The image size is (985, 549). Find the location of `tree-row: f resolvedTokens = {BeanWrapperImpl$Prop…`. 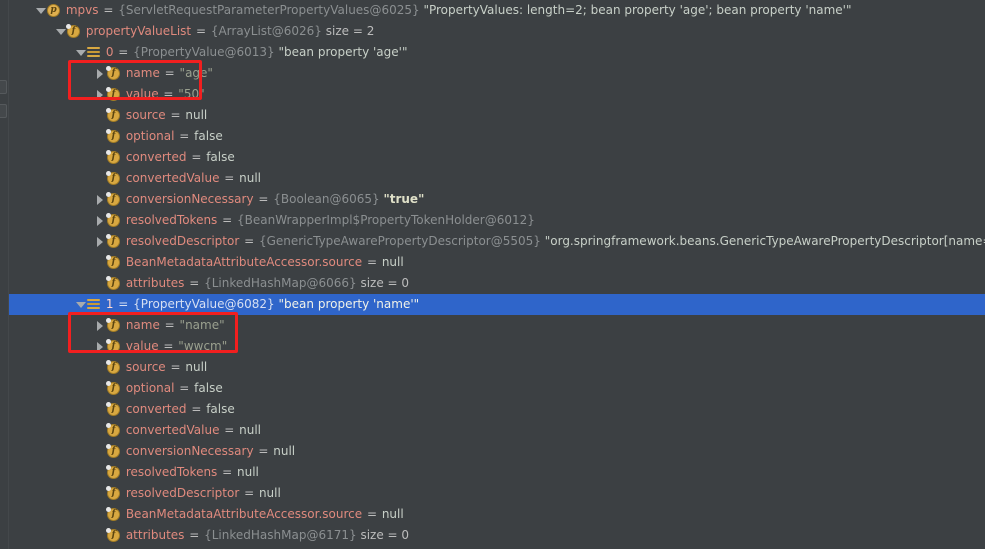

tree-row: f resolvedTokens = {BeanWrapperImpl$Prop… is located at coordinates (497, 220).